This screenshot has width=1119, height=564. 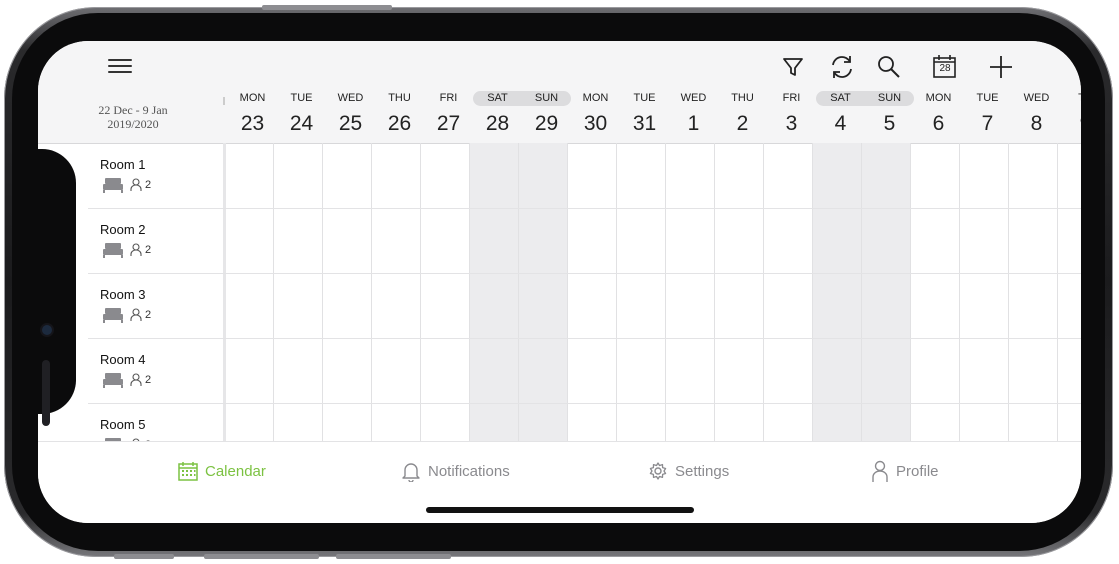 I want to click on hamburger-menu-icon, so click(x=121, y=67).